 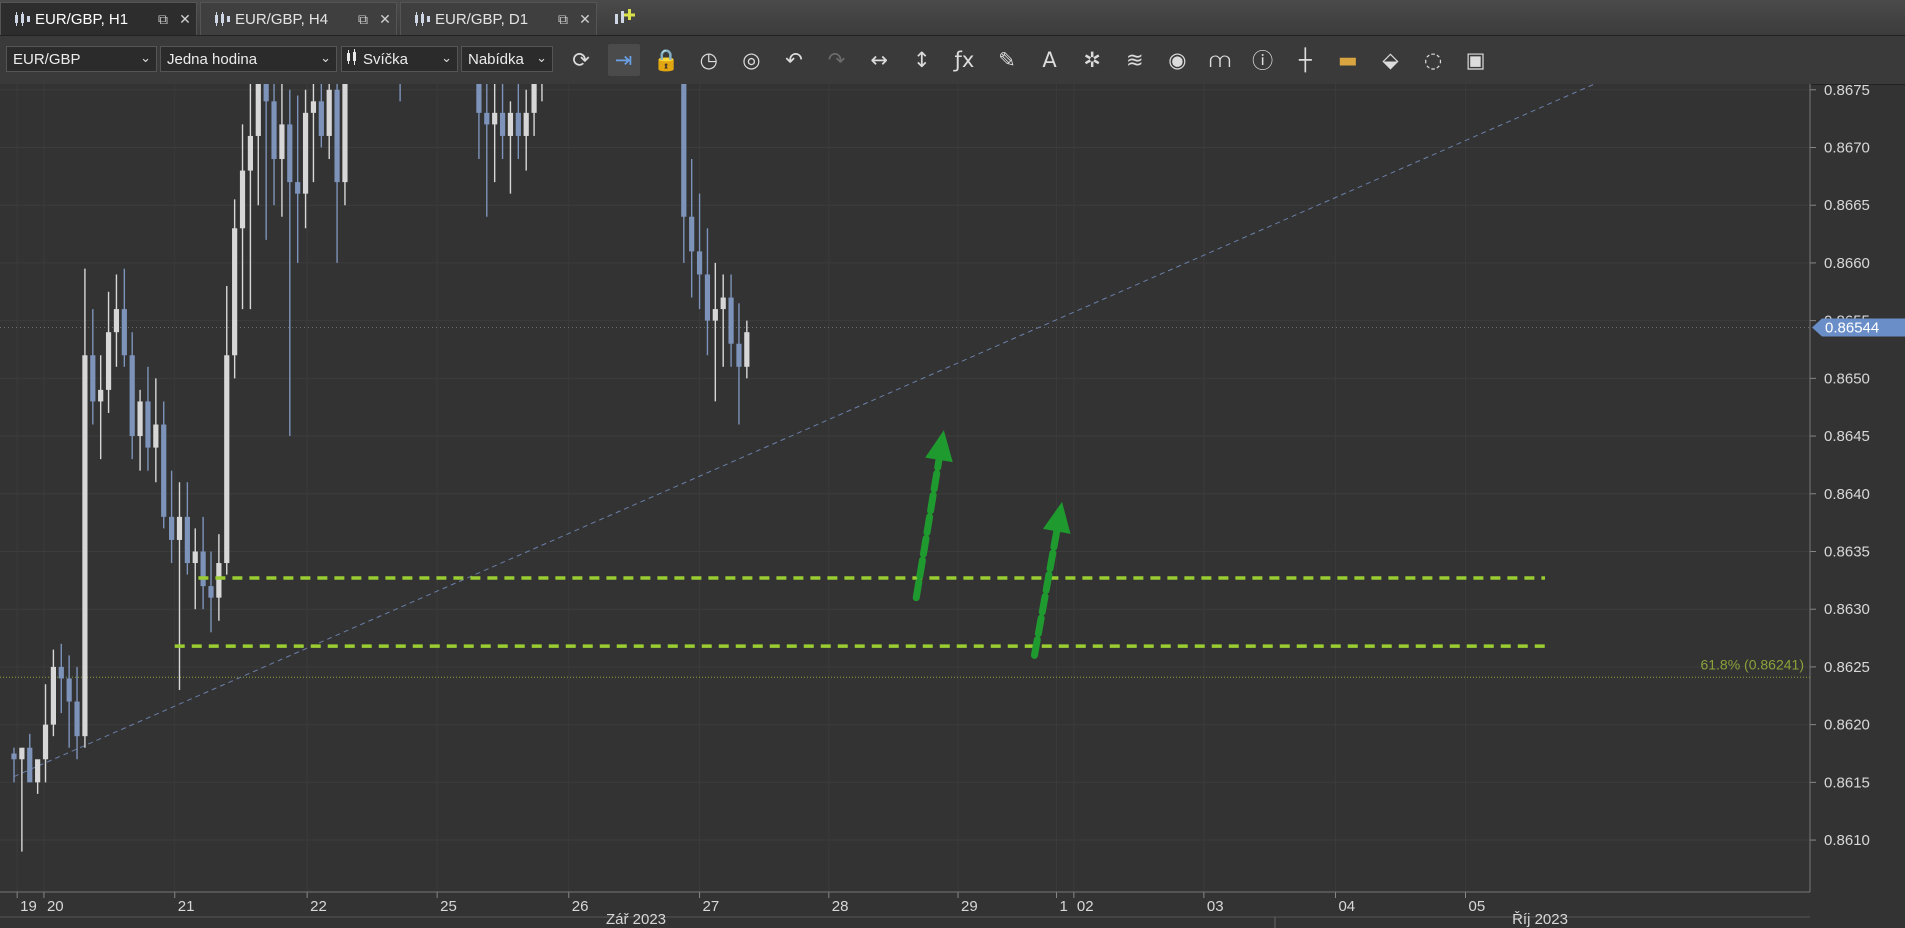 I want to click on pencil-glyph: ✎, so click(x=1007, y=60).